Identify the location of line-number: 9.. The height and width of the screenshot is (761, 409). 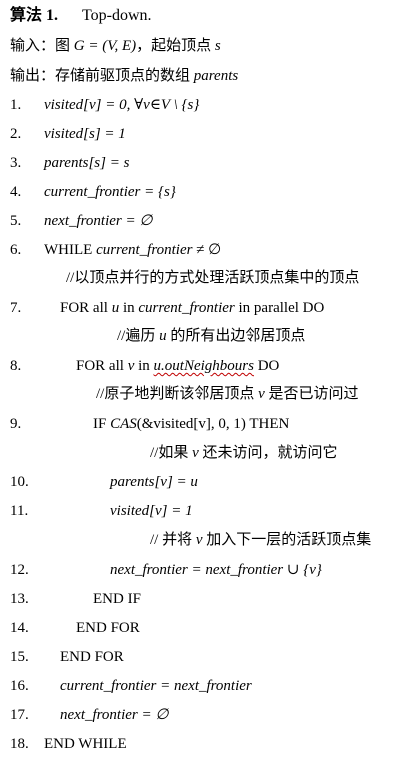
(16, 424).